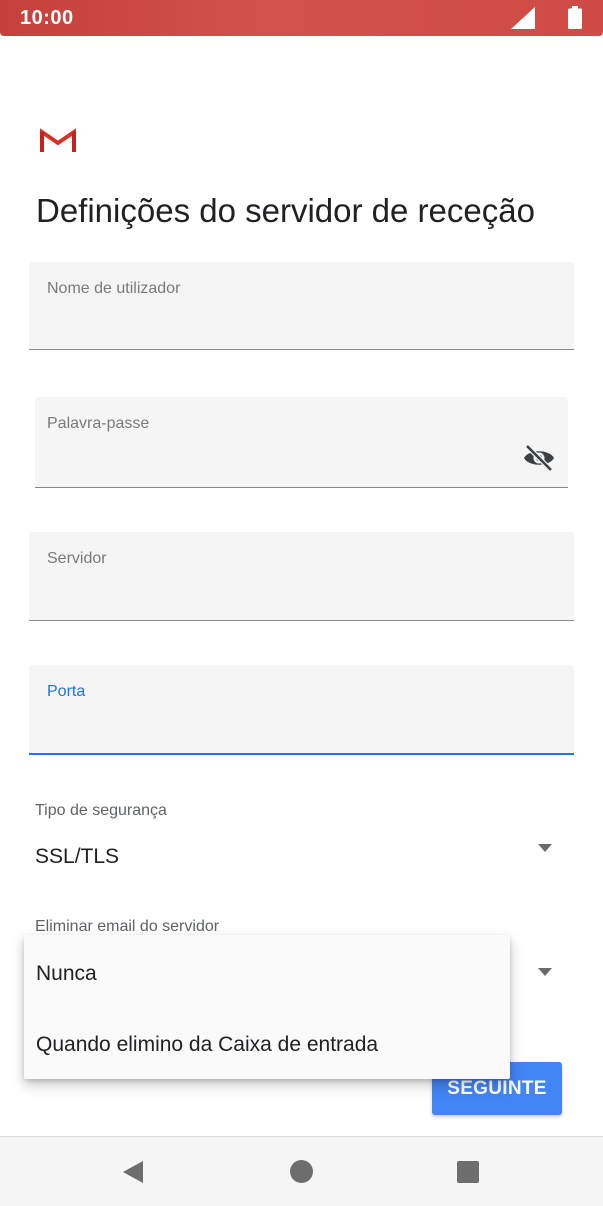  What do you see at coordinates (280, 726) in the screenshot?
I see `port-input` at bounding box center [280, 726].